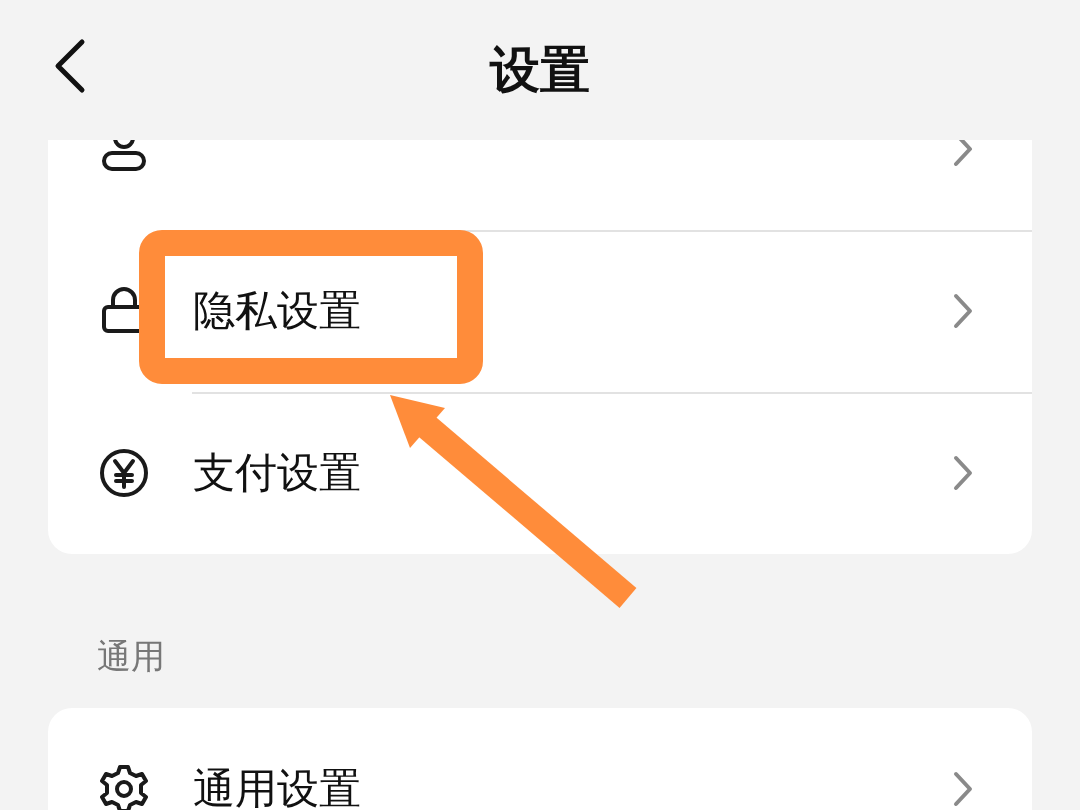 The height and width of the screenshot is (810, 1080). What do you see at coordinates (124, 473) in the screenshot?
I see `yen-icon` at bounding box center [124, 473].